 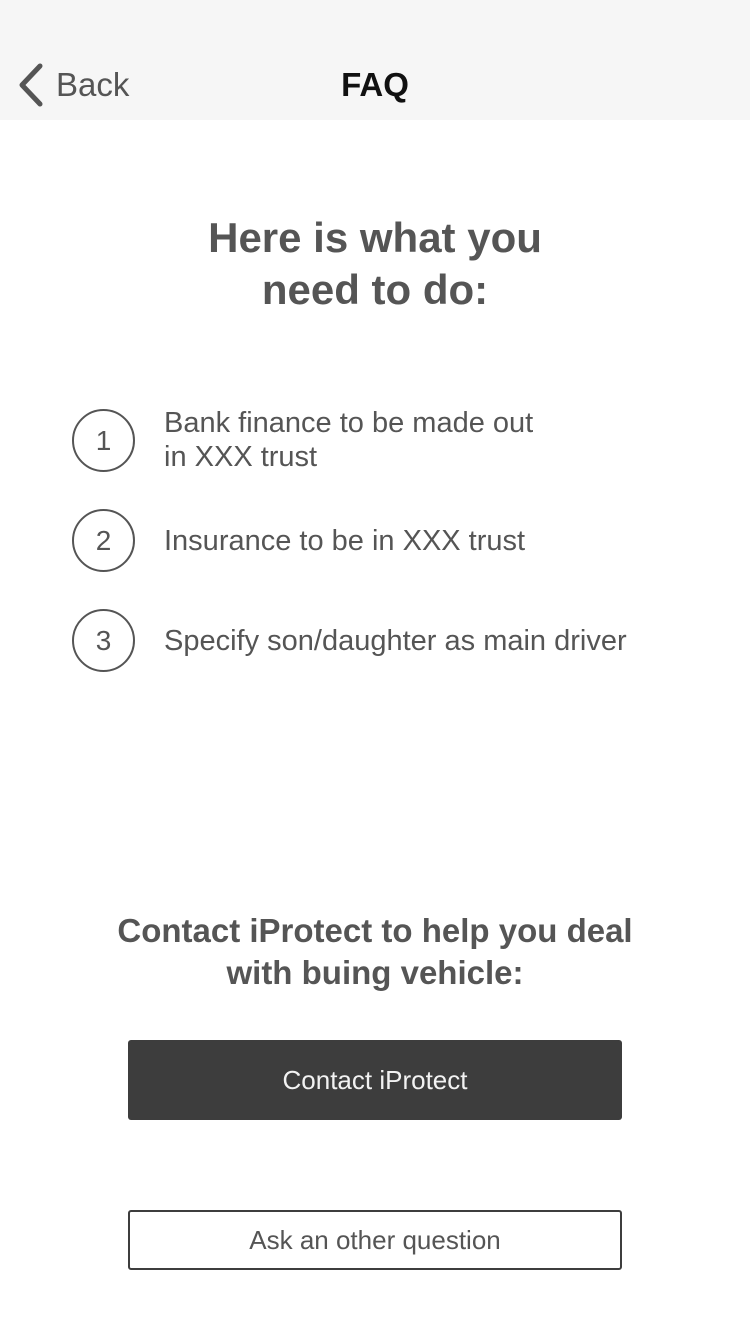 I want to click on step-item-2: 2 Insurance to be in XXX trust, so click(x=392, y=541).